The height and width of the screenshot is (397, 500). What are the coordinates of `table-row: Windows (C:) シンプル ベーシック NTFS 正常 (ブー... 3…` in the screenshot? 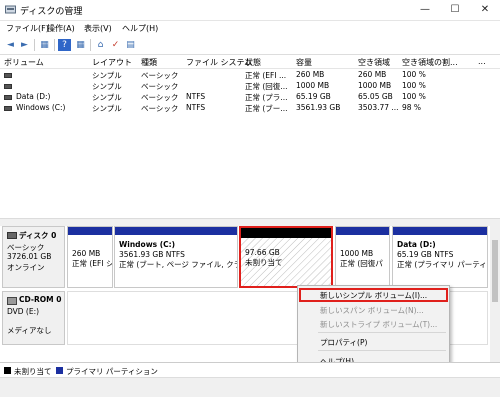 It's located at (250, 108).